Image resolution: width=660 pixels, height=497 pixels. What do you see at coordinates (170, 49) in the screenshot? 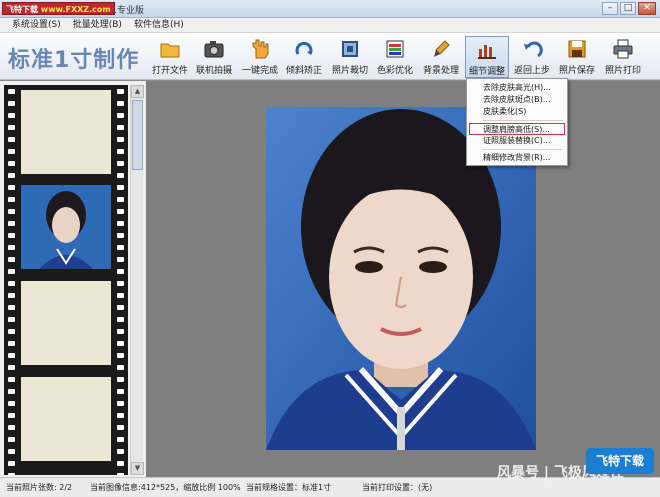
I see `folder-icon` at bounding box center [170, 49].